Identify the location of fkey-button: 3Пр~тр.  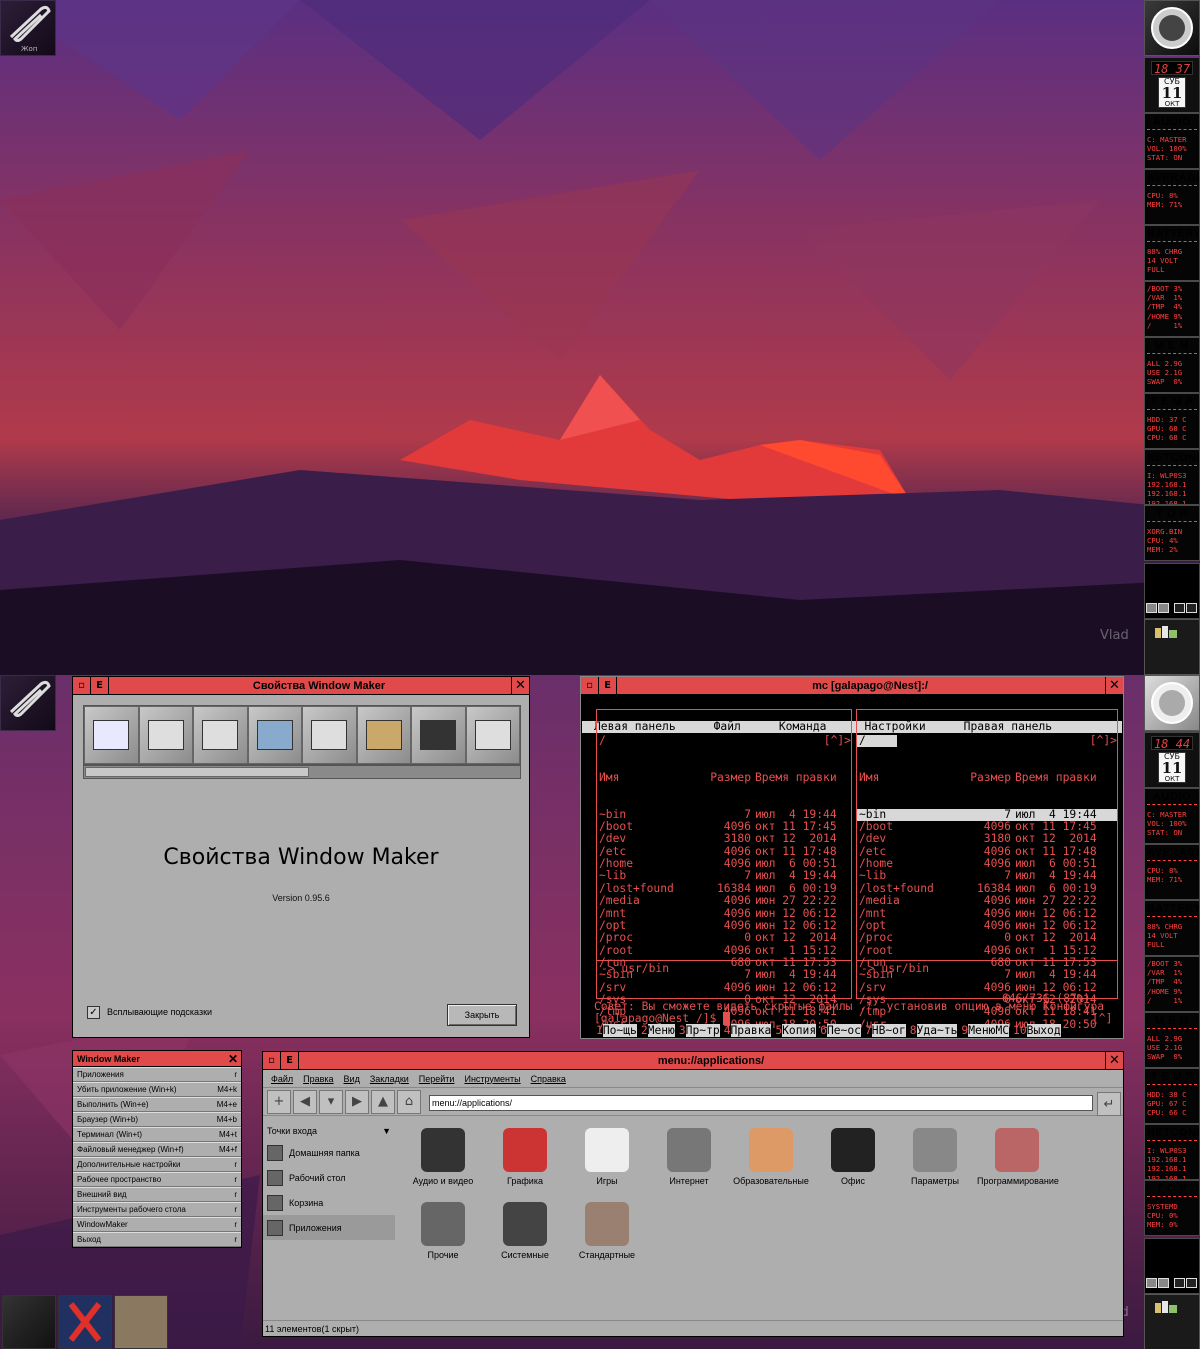
(701, 1030).